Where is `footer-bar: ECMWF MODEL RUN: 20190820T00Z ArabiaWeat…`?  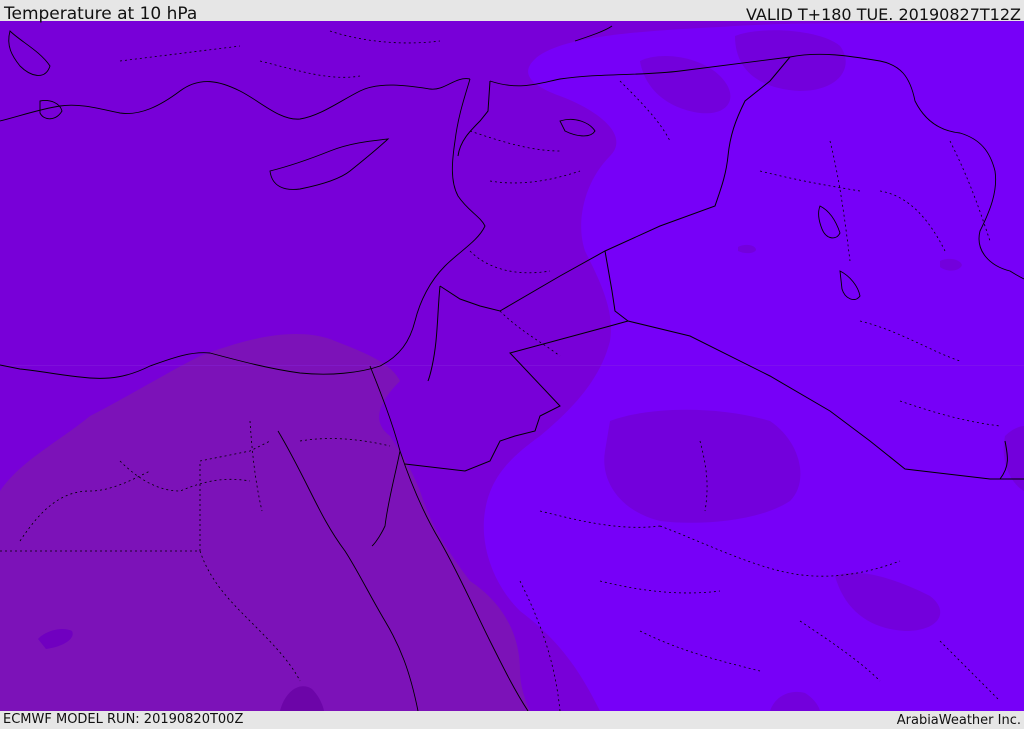
footer-bar: ECMWF MODEL RUN: 20190820T00Z ArabiaWeat… is located at coordinates (512, 720).